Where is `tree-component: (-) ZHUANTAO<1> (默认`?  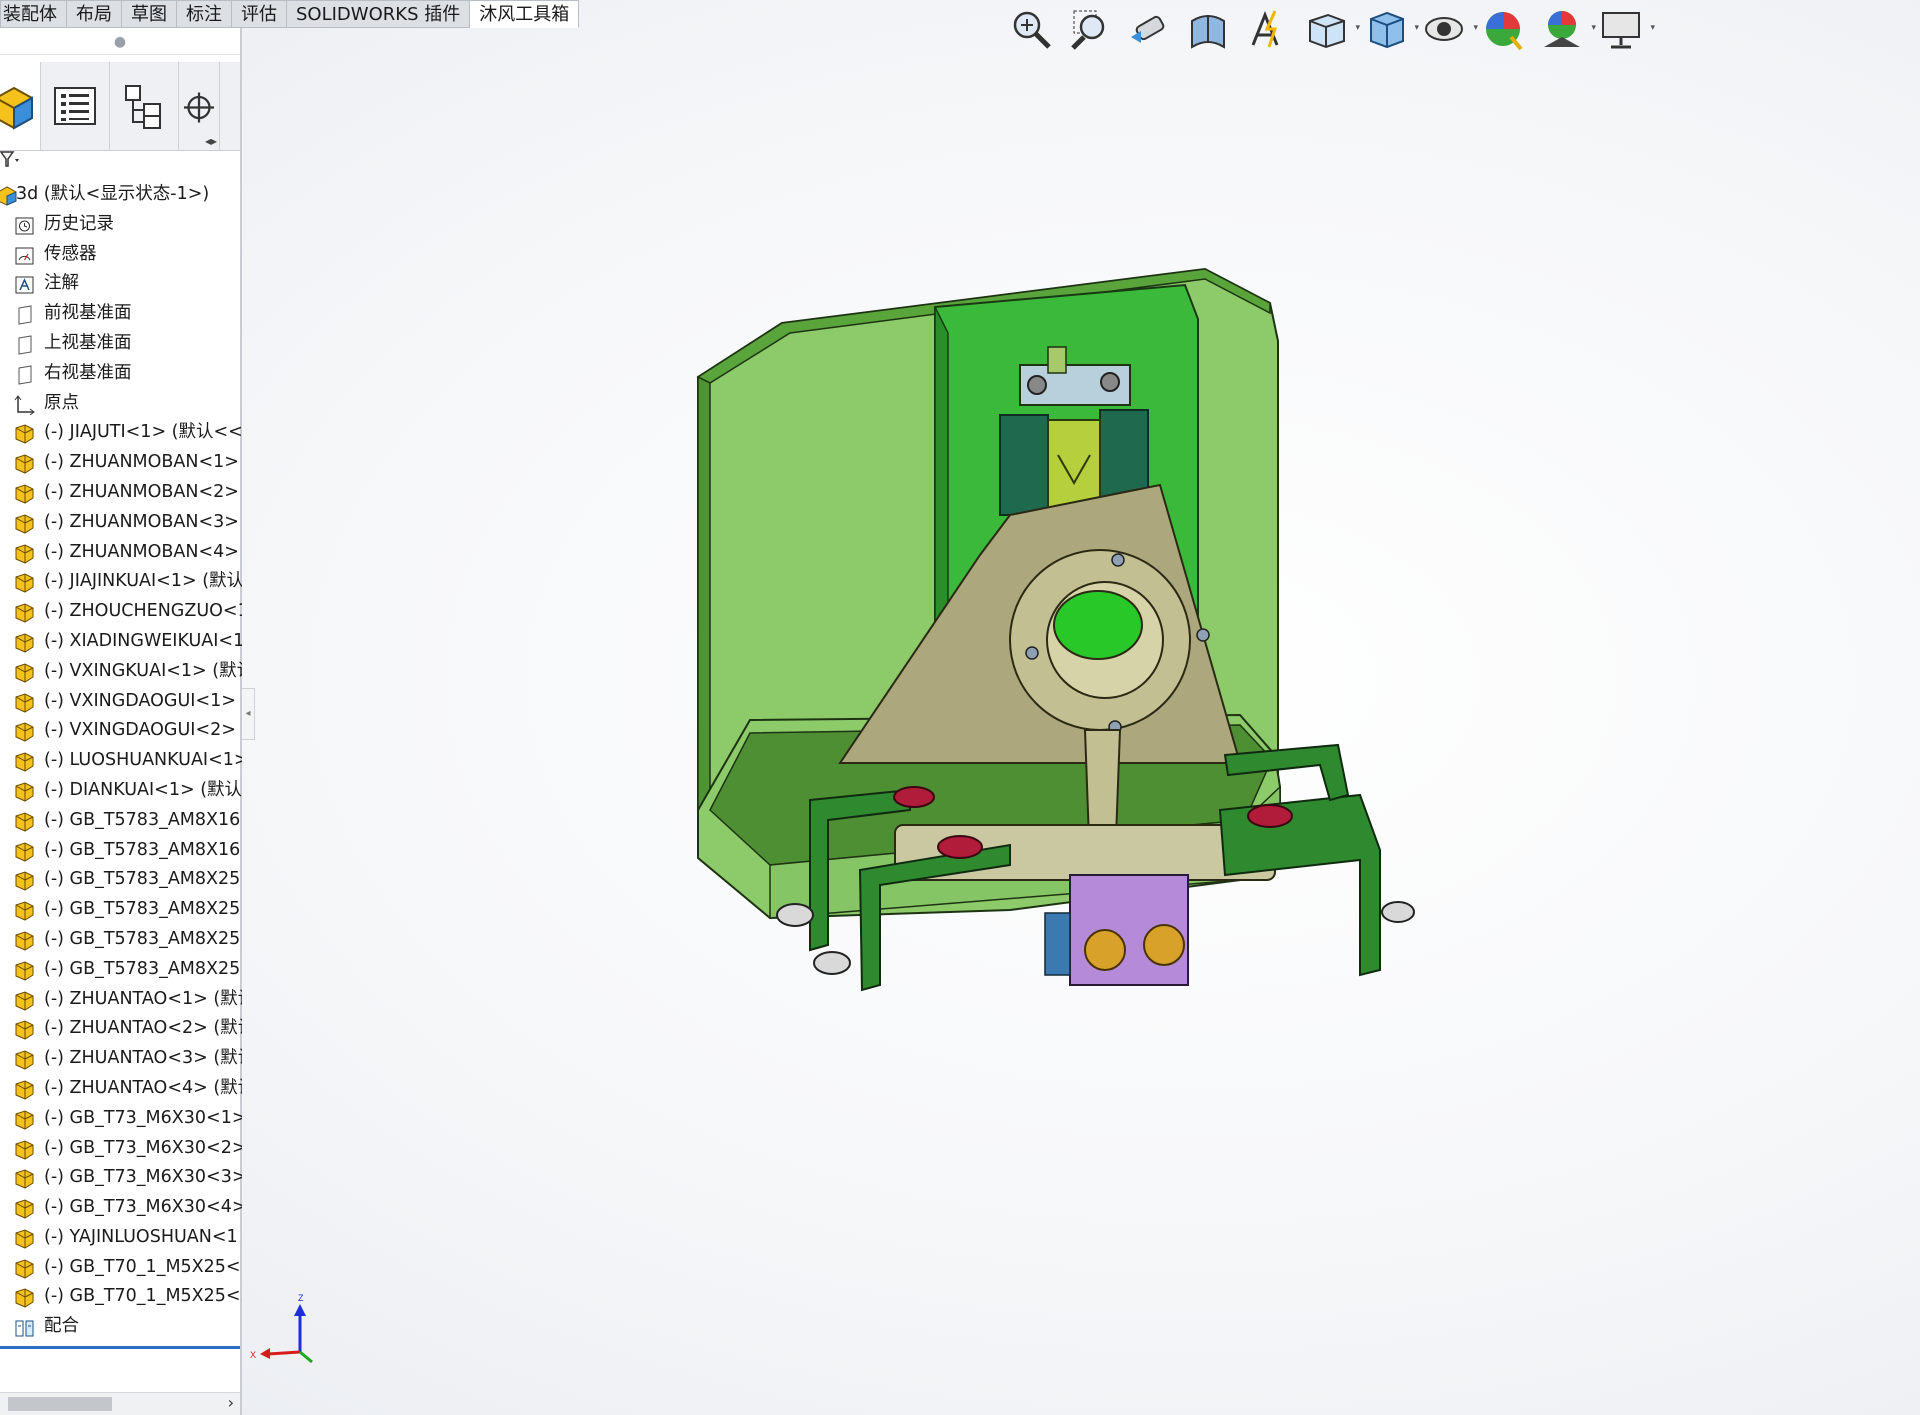
tree-component: (-) ZHUANTAO<1> (默认 is located at coordinates (121, 1000).